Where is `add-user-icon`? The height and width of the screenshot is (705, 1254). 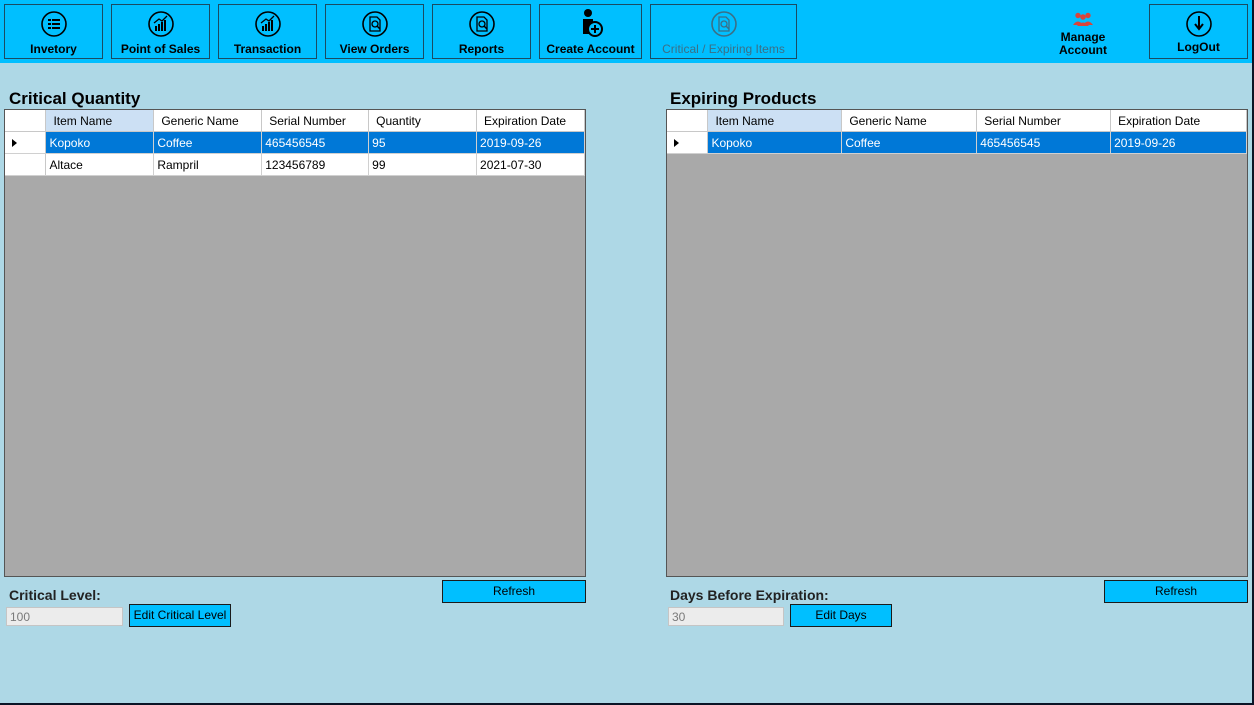 add-user-icon is located at coordinates (592, 23).